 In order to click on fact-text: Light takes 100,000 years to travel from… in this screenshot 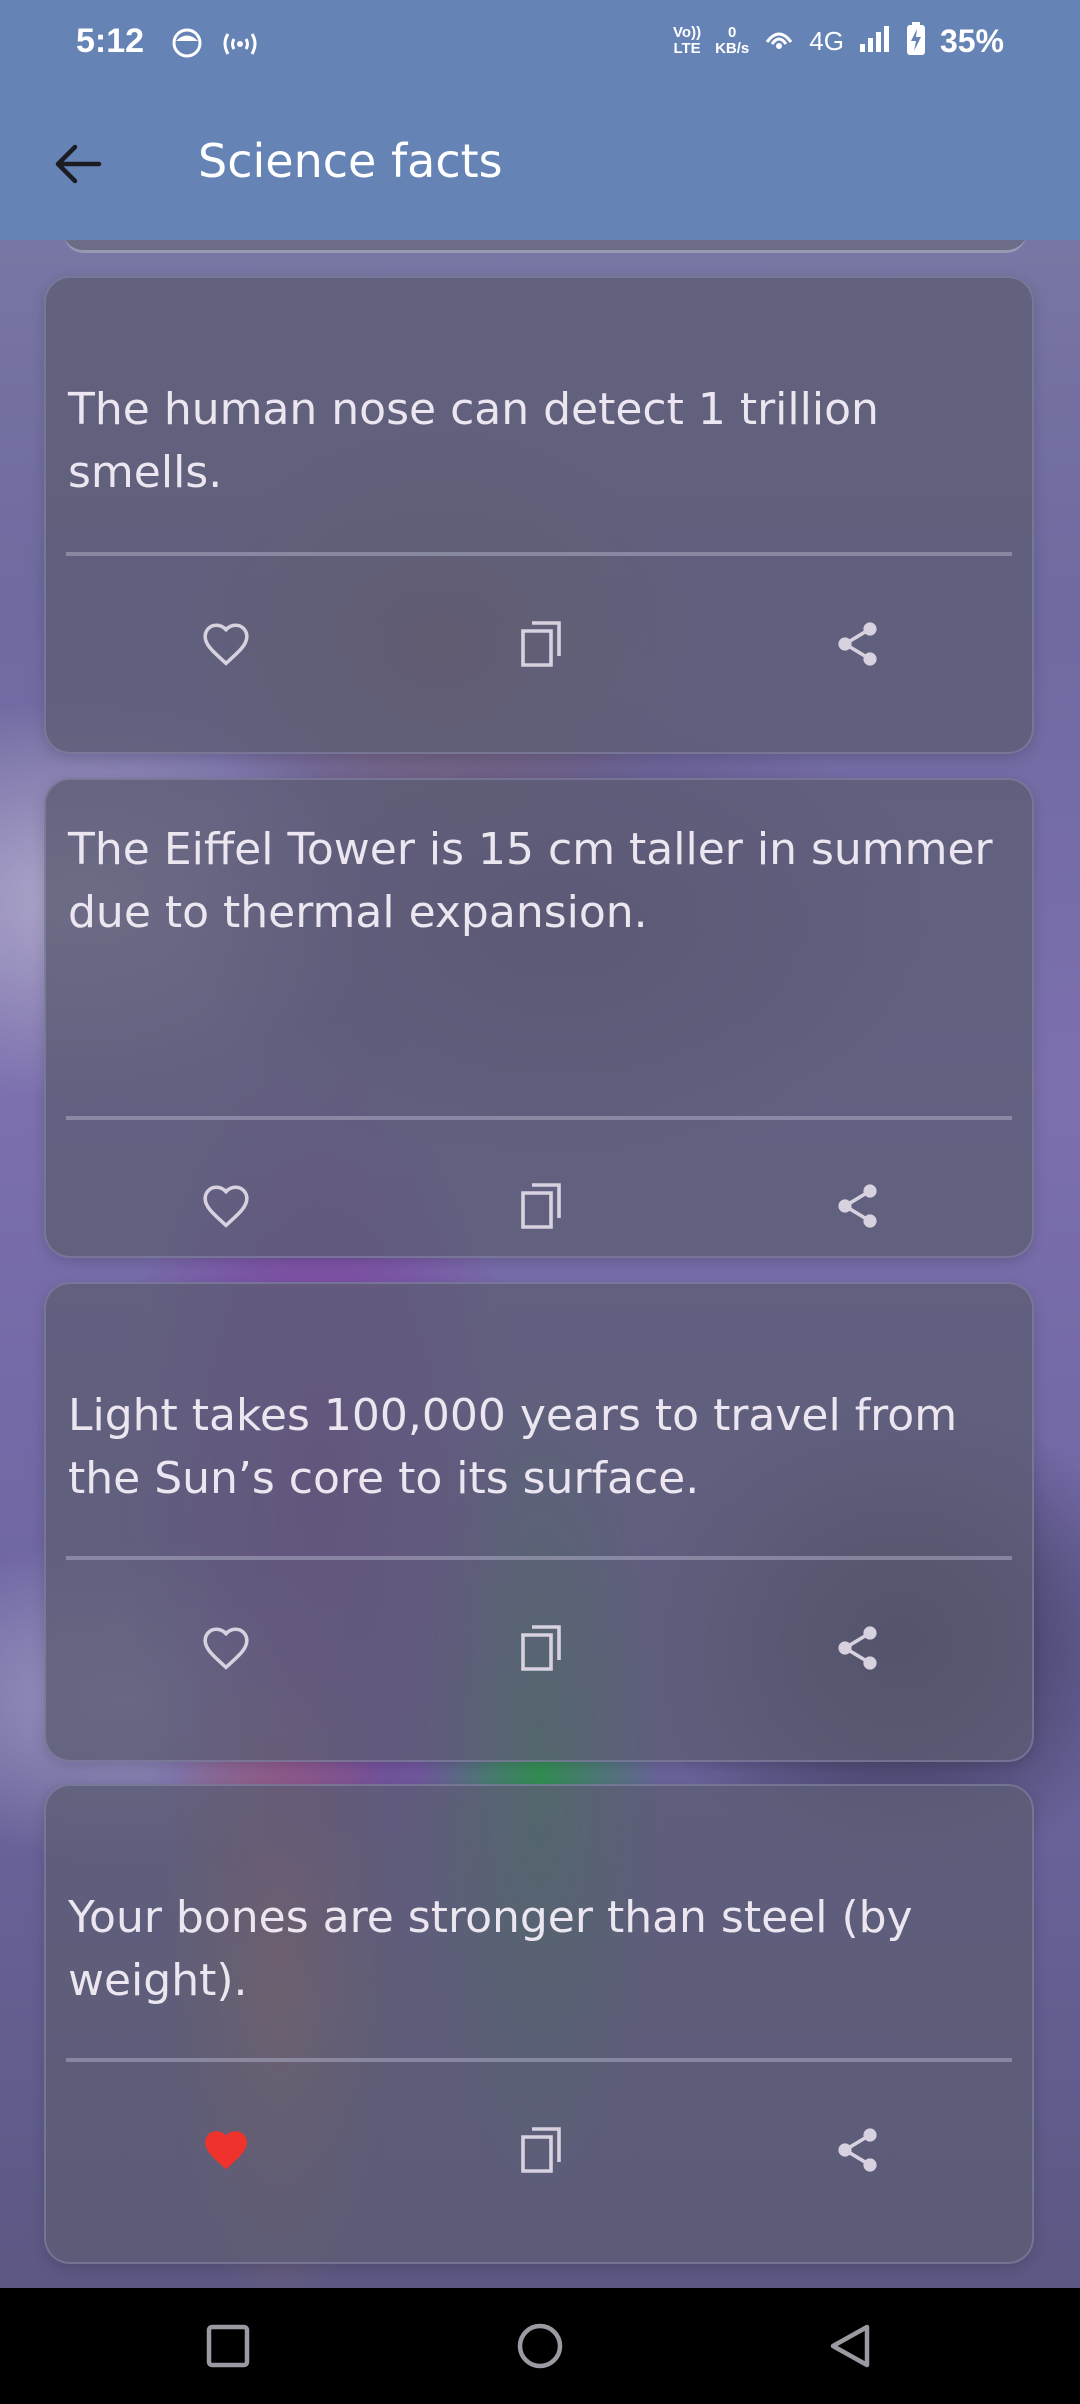, I will do `click(513, 1447)`.